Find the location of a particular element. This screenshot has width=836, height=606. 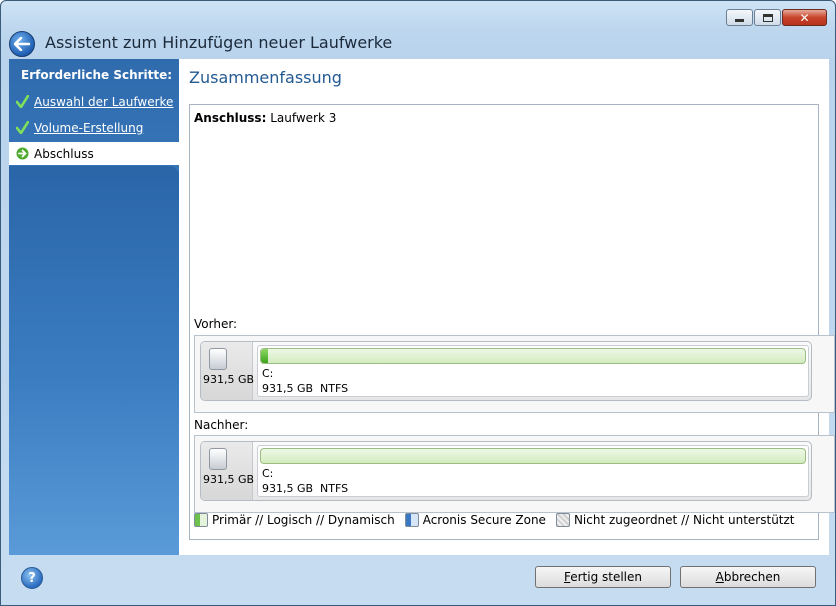

legend-unallocated: Nicht zugeordnet // Nicht unterstützt is located at coordinates (675, 520).